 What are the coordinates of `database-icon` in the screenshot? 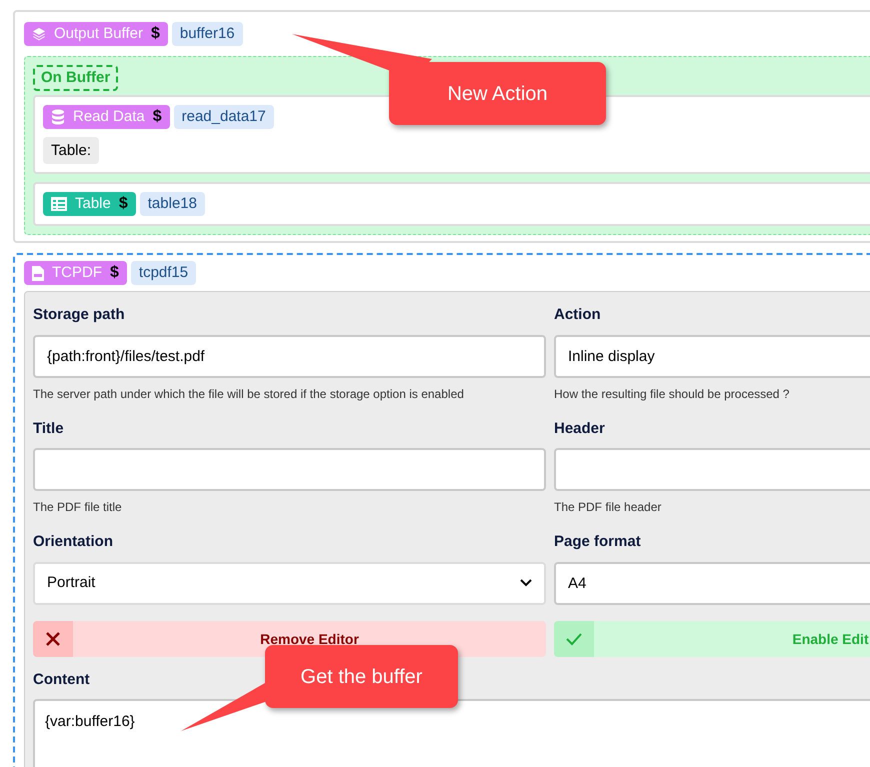 It's located at (58, 117).